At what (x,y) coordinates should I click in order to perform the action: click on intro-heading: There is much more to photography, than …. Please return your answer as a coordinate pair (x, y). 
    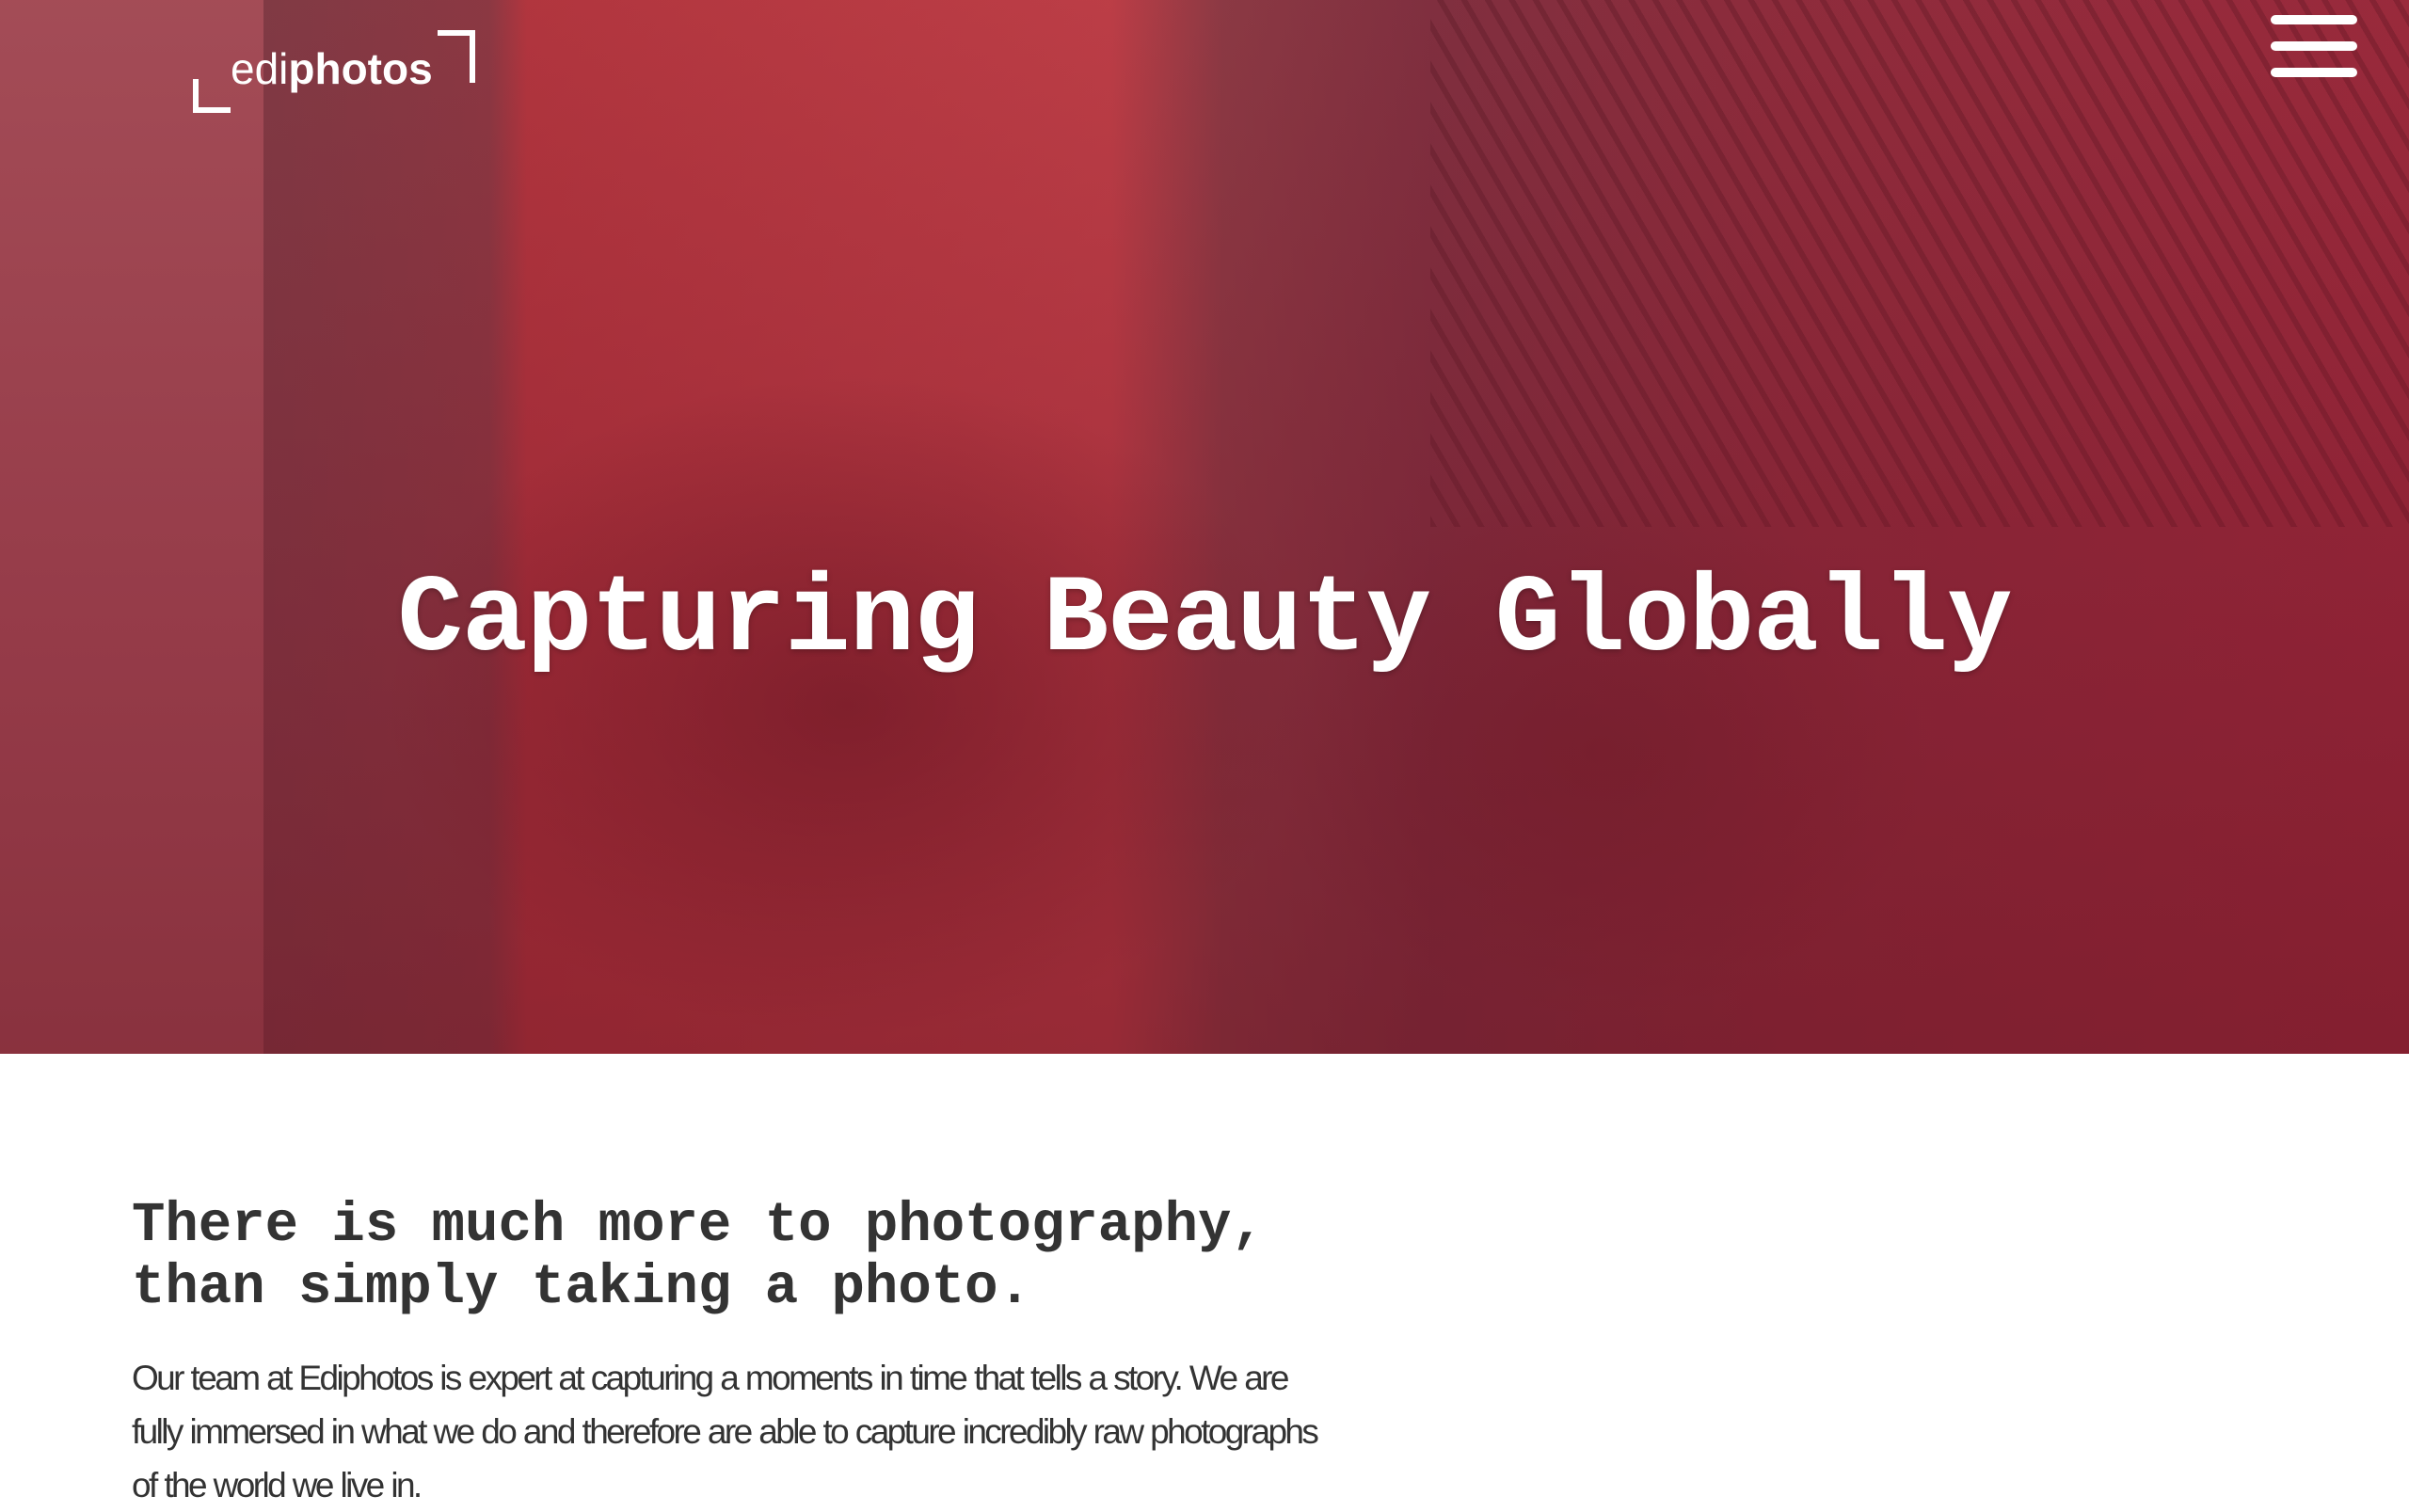
    Looking at the image, I should click on (739, 1257).